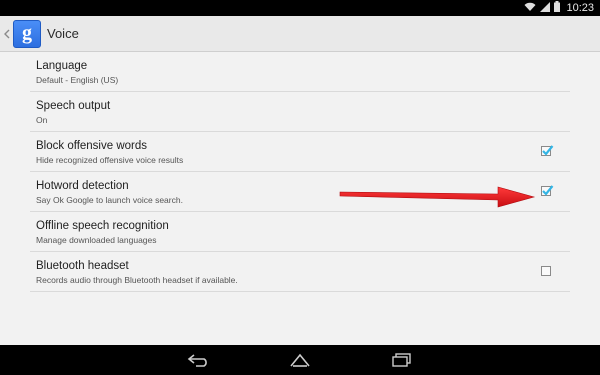  Describe the element at coordinates (82, 186) in the screenshot. I see `pref-title: Hotword detection` at that location.